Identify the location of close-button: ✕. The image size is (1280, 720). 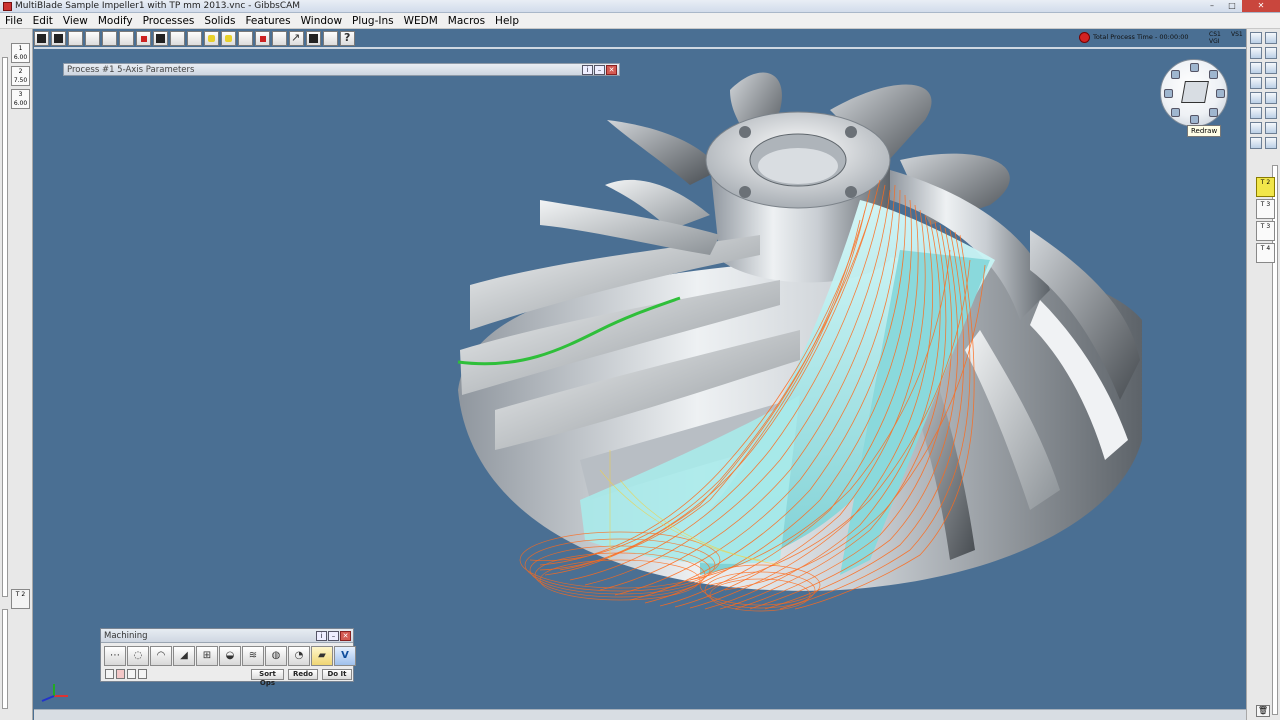
(1261, 6).